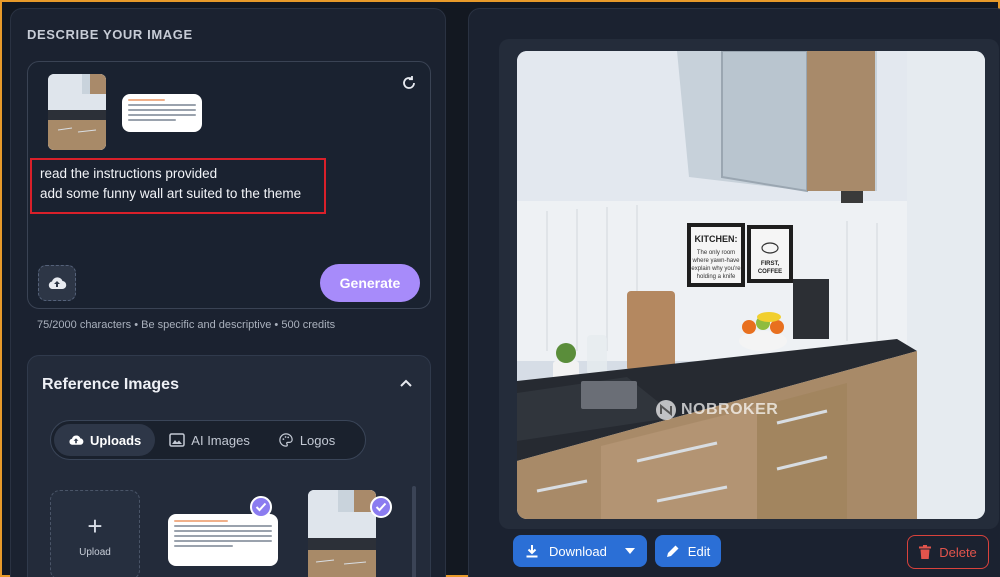  Describe the element at coordinates (715, 261) in the screenshot. I see `svg-text: where yawn-have` at that location.